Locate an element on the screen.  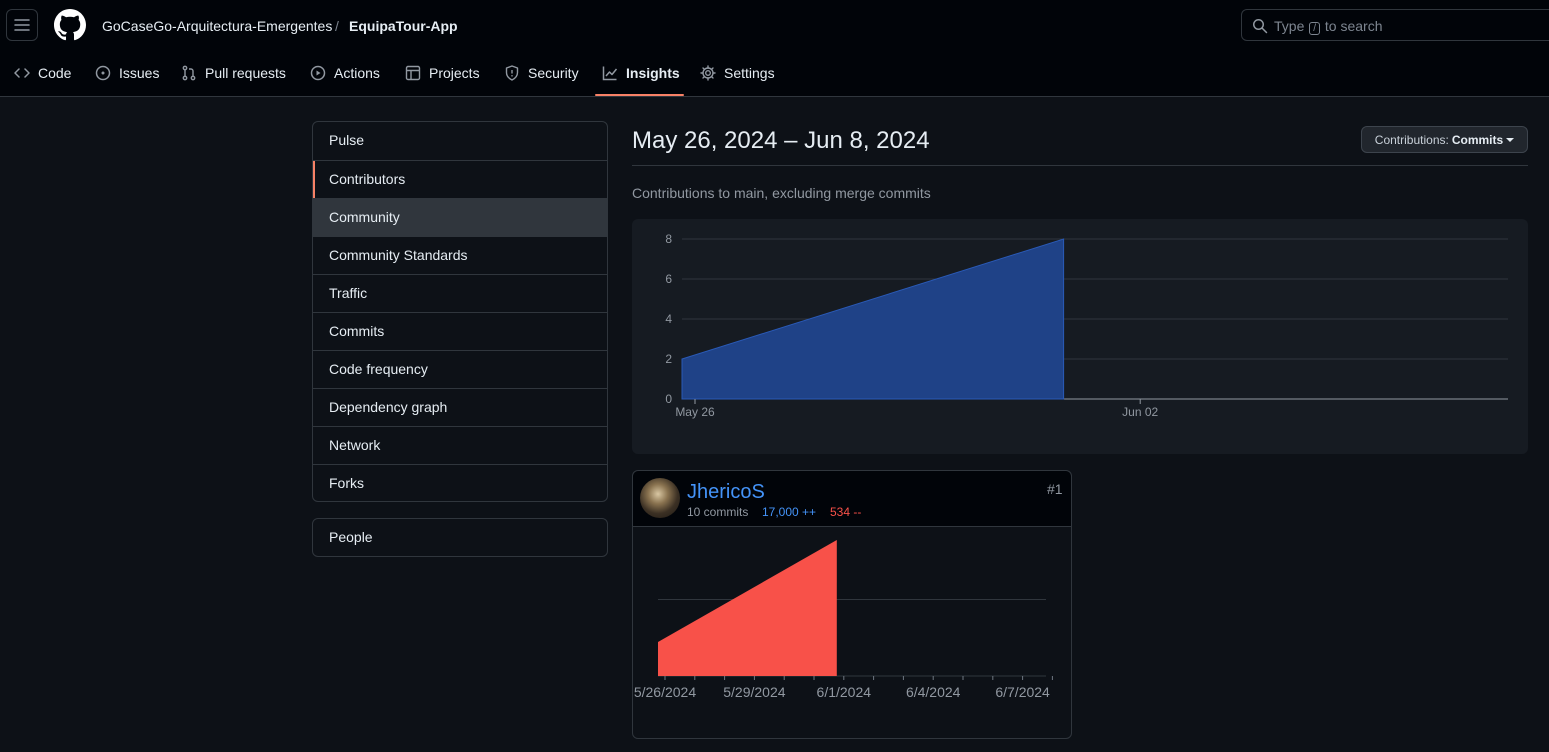
tab-pull-requests: Pull requests is located at coordinates (233, 73).